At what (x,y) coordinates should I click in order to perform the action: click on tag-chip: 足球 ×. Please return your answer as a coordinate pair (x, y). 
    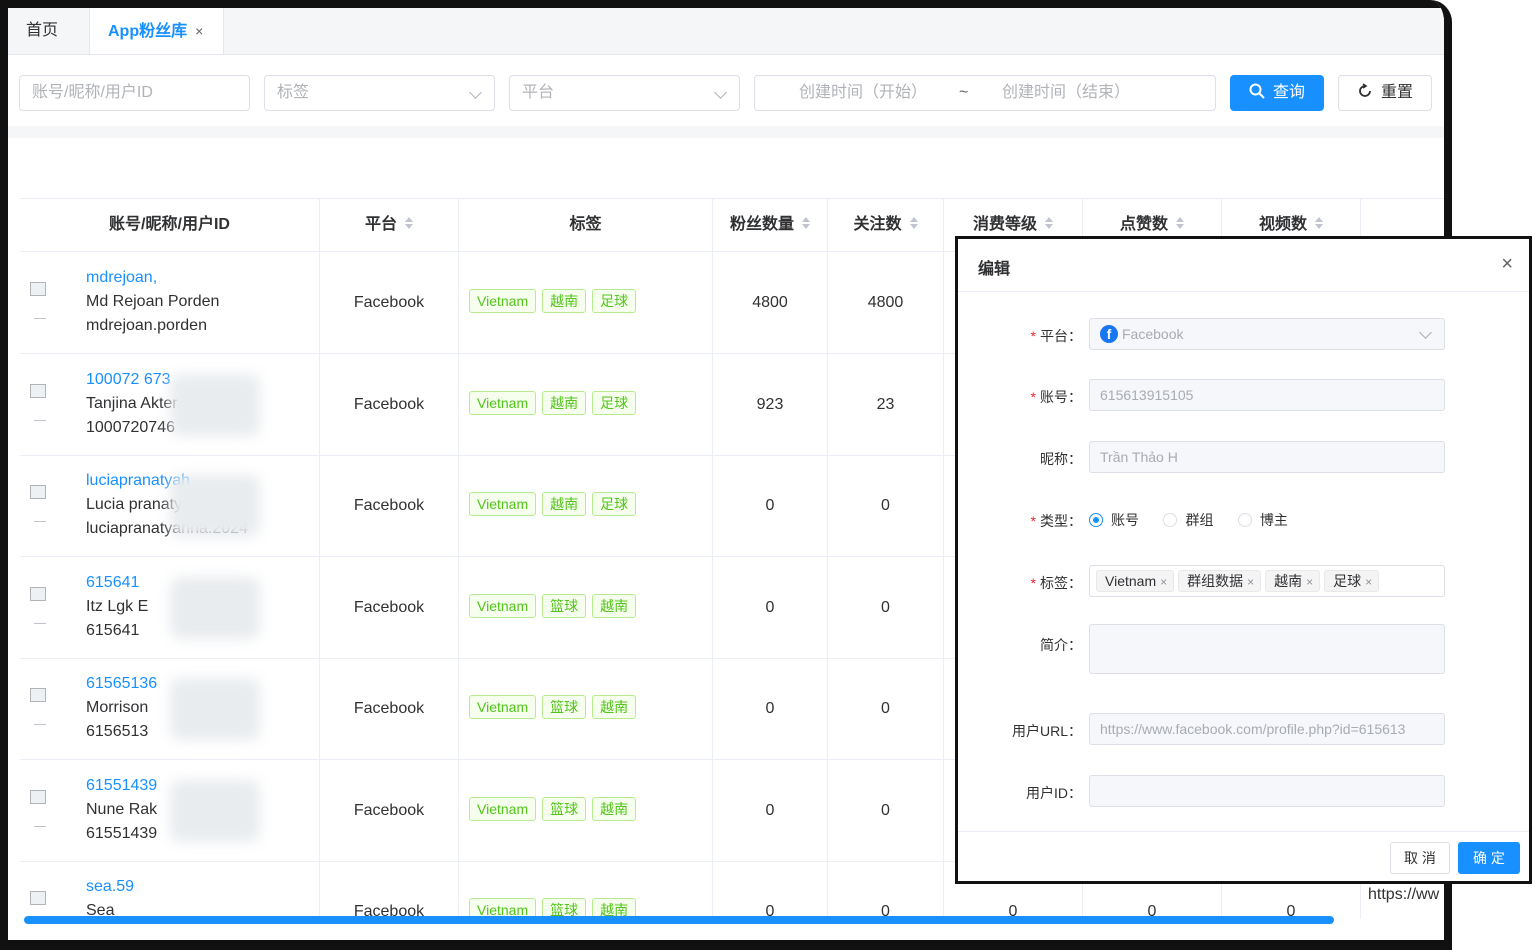
    Looking at the image, I should click on (1352, 581).